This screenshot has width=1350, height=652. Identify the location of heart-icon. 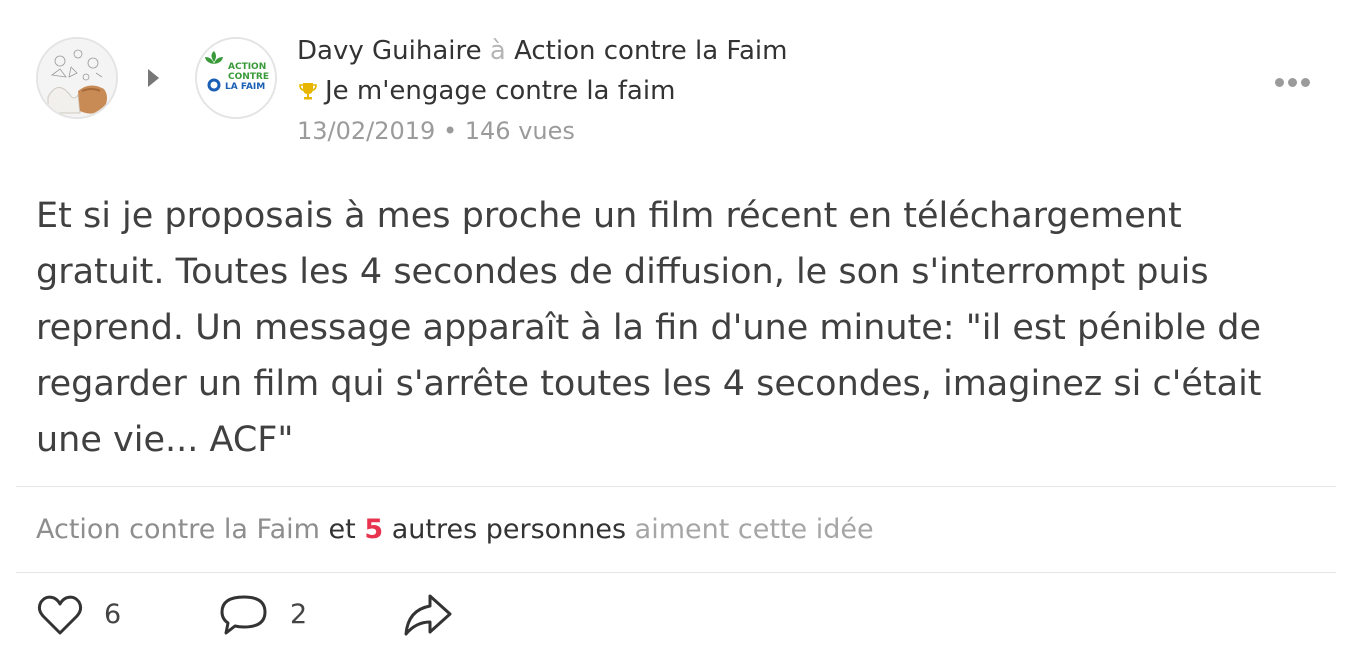
(60, 615).